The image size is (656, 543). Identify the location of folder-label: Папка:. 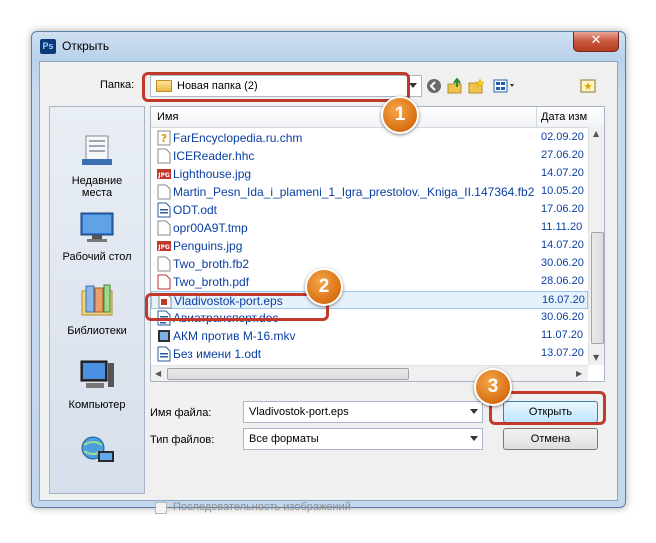
(117, 85).